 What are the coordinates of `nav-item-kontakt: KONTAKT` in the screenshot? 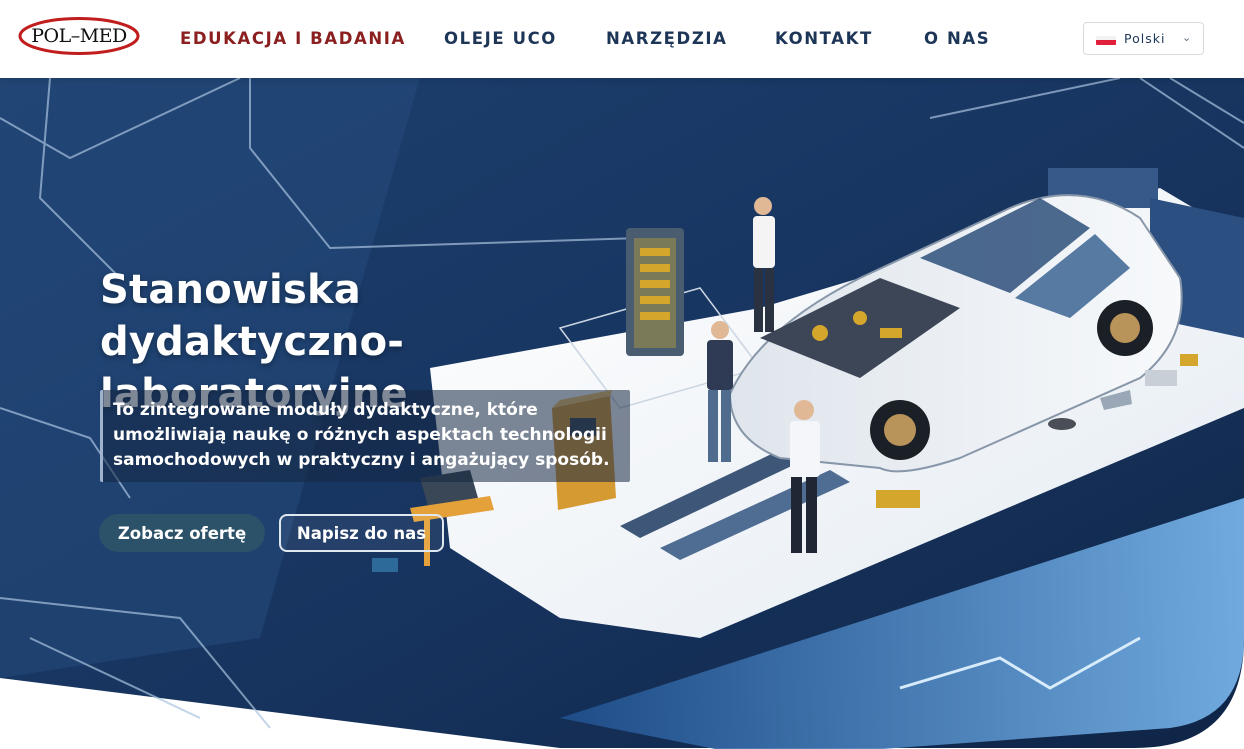 It's located at (824, 38).